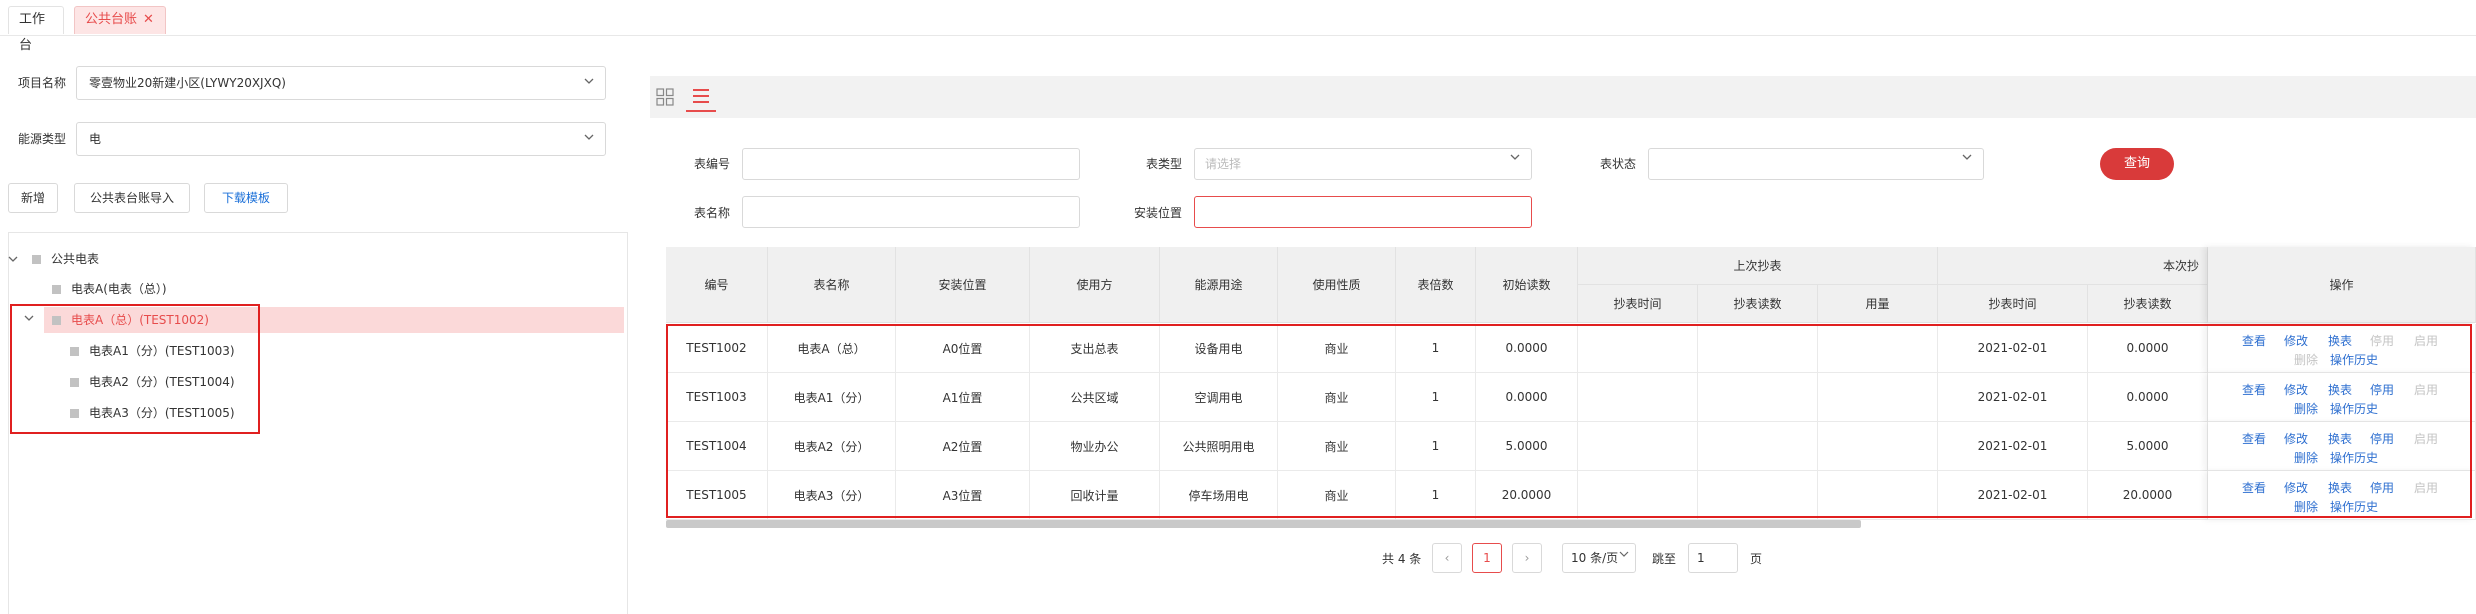 The height and width of the screenshot is (614, 2476). What do you see at coordinates (95, 139) in the screenshot?
I see `energy-value: 电` at bounding box center [95, 139].